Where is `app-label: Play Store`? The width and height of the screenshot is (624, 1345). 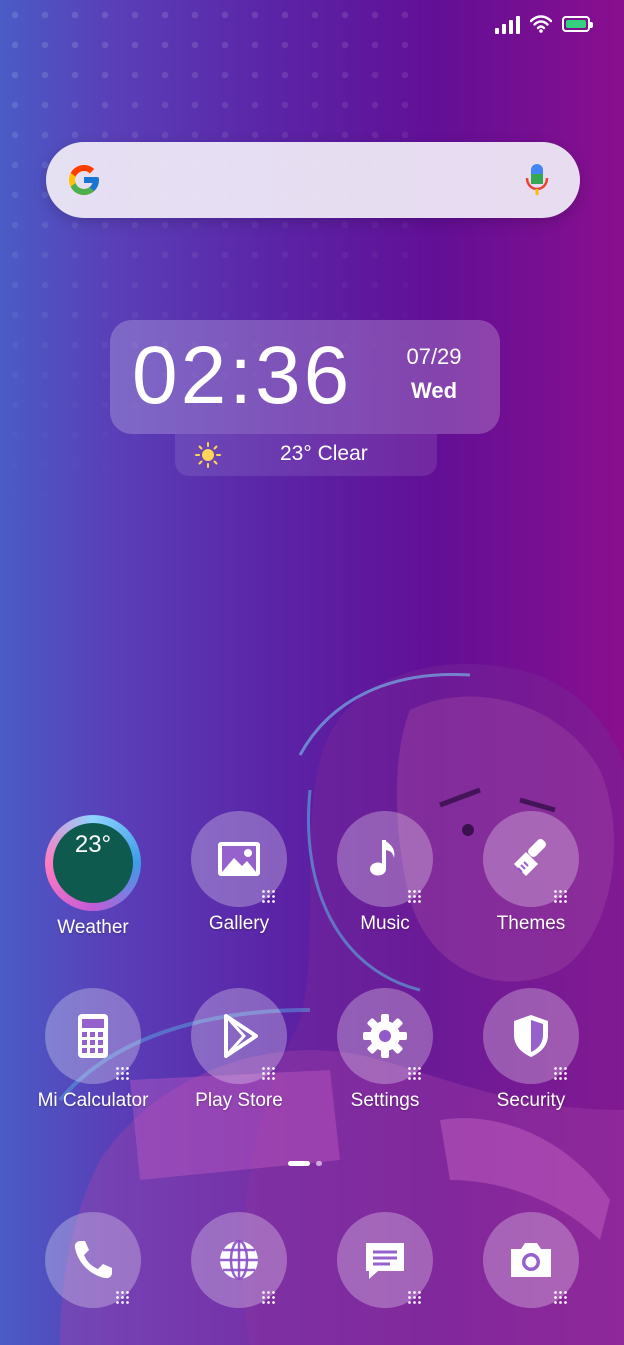 app-label: Play Store is located at coordinates (239, 1100).